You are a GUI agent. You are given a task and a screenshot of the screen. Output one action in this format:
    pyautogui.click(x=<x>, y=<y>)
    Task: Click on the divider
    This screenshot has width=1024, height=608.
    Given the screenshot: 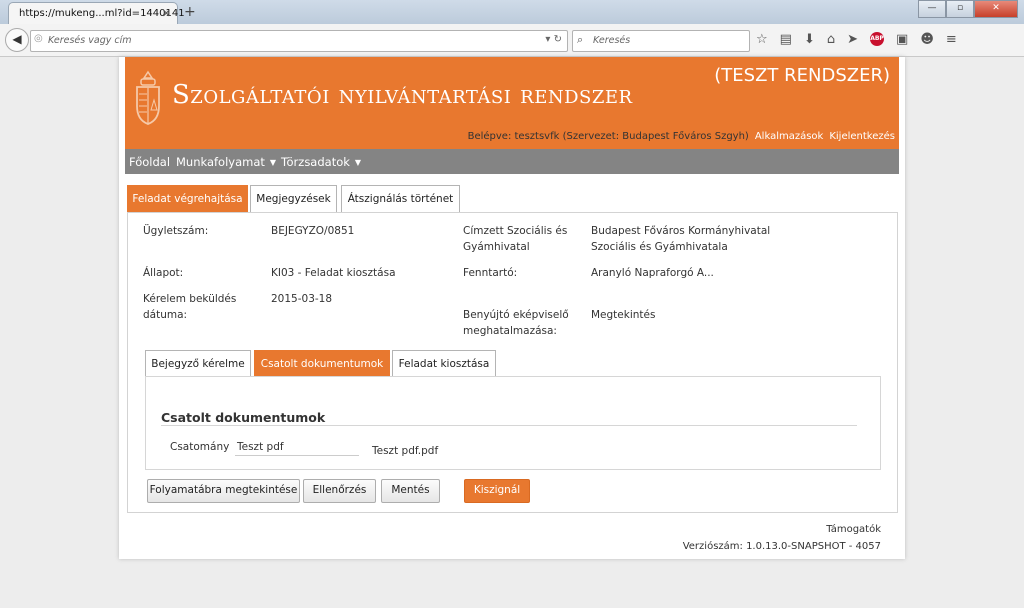 What is the action you would take?
    pyautogui.click(x=509, y=425)
    